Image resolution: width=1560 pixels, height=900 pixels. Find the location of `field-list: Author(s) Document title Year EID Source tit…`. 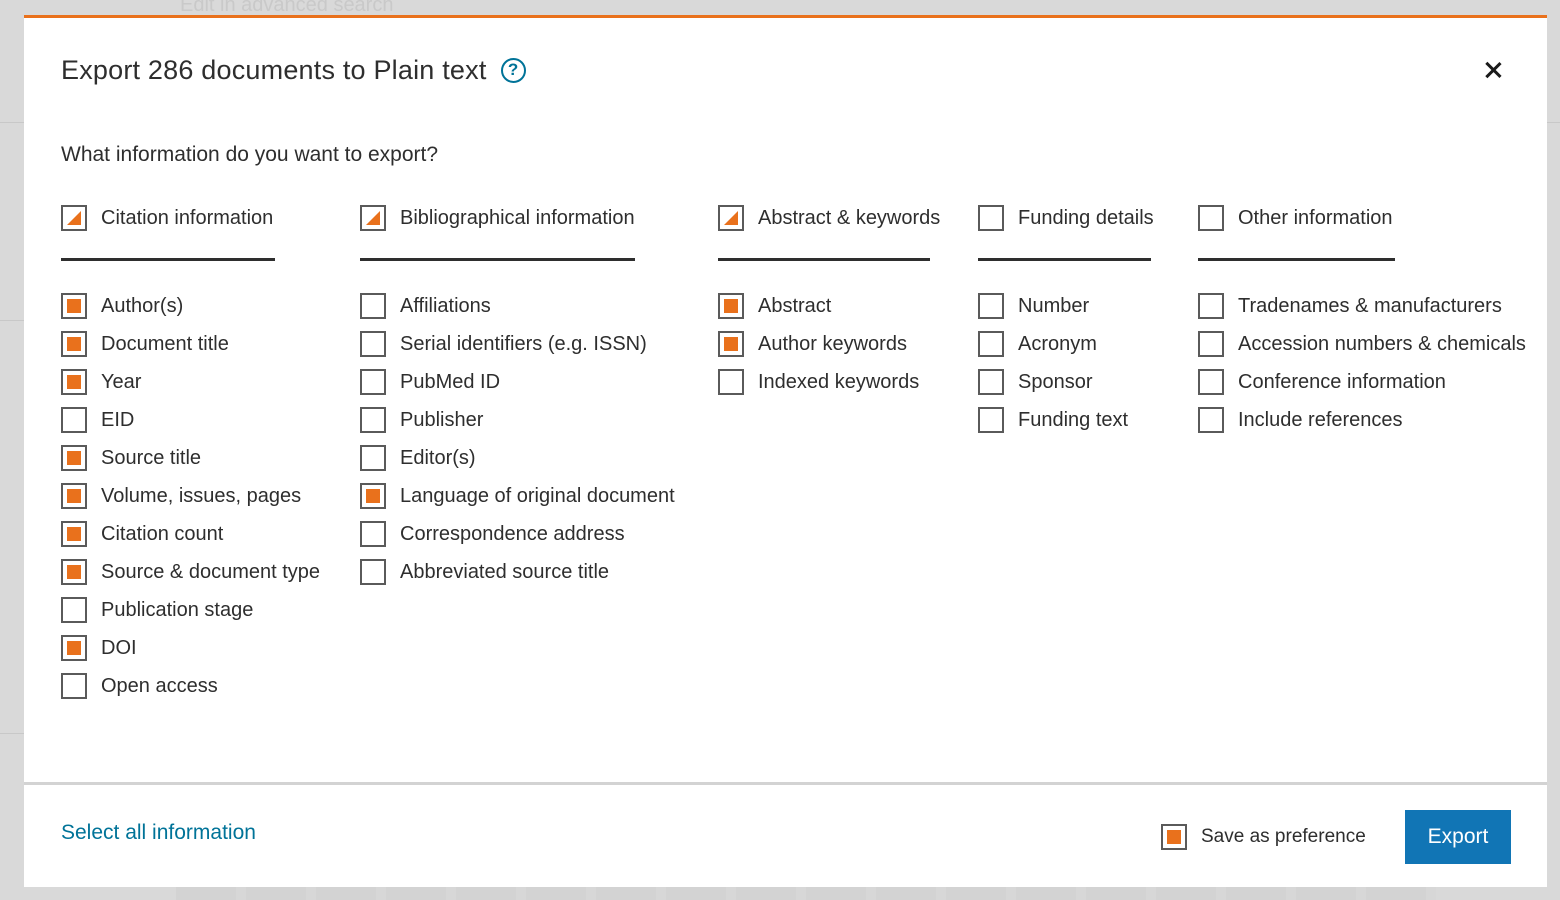

field-list: Author(s) Document title Year EID Source tit… is located at coordinates (190, 496).